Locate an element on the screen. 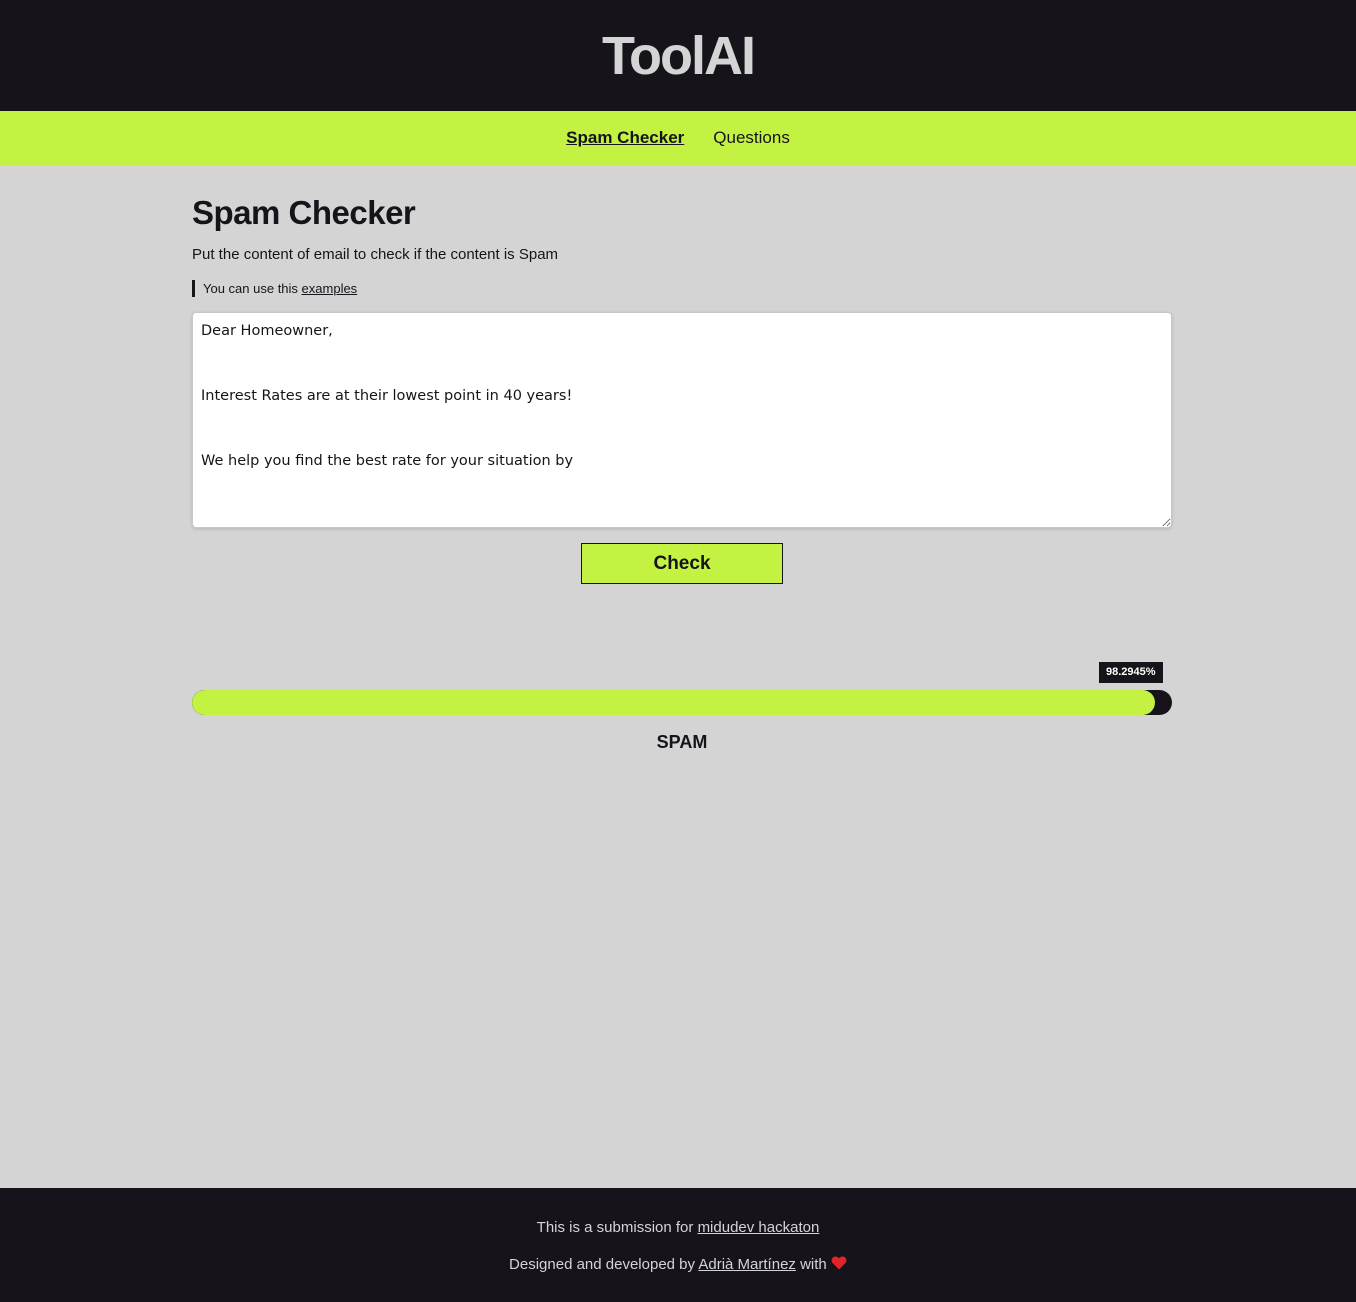 The image size is (1356, 1302). result-label: SPAM is located at coordinates (682, 742).